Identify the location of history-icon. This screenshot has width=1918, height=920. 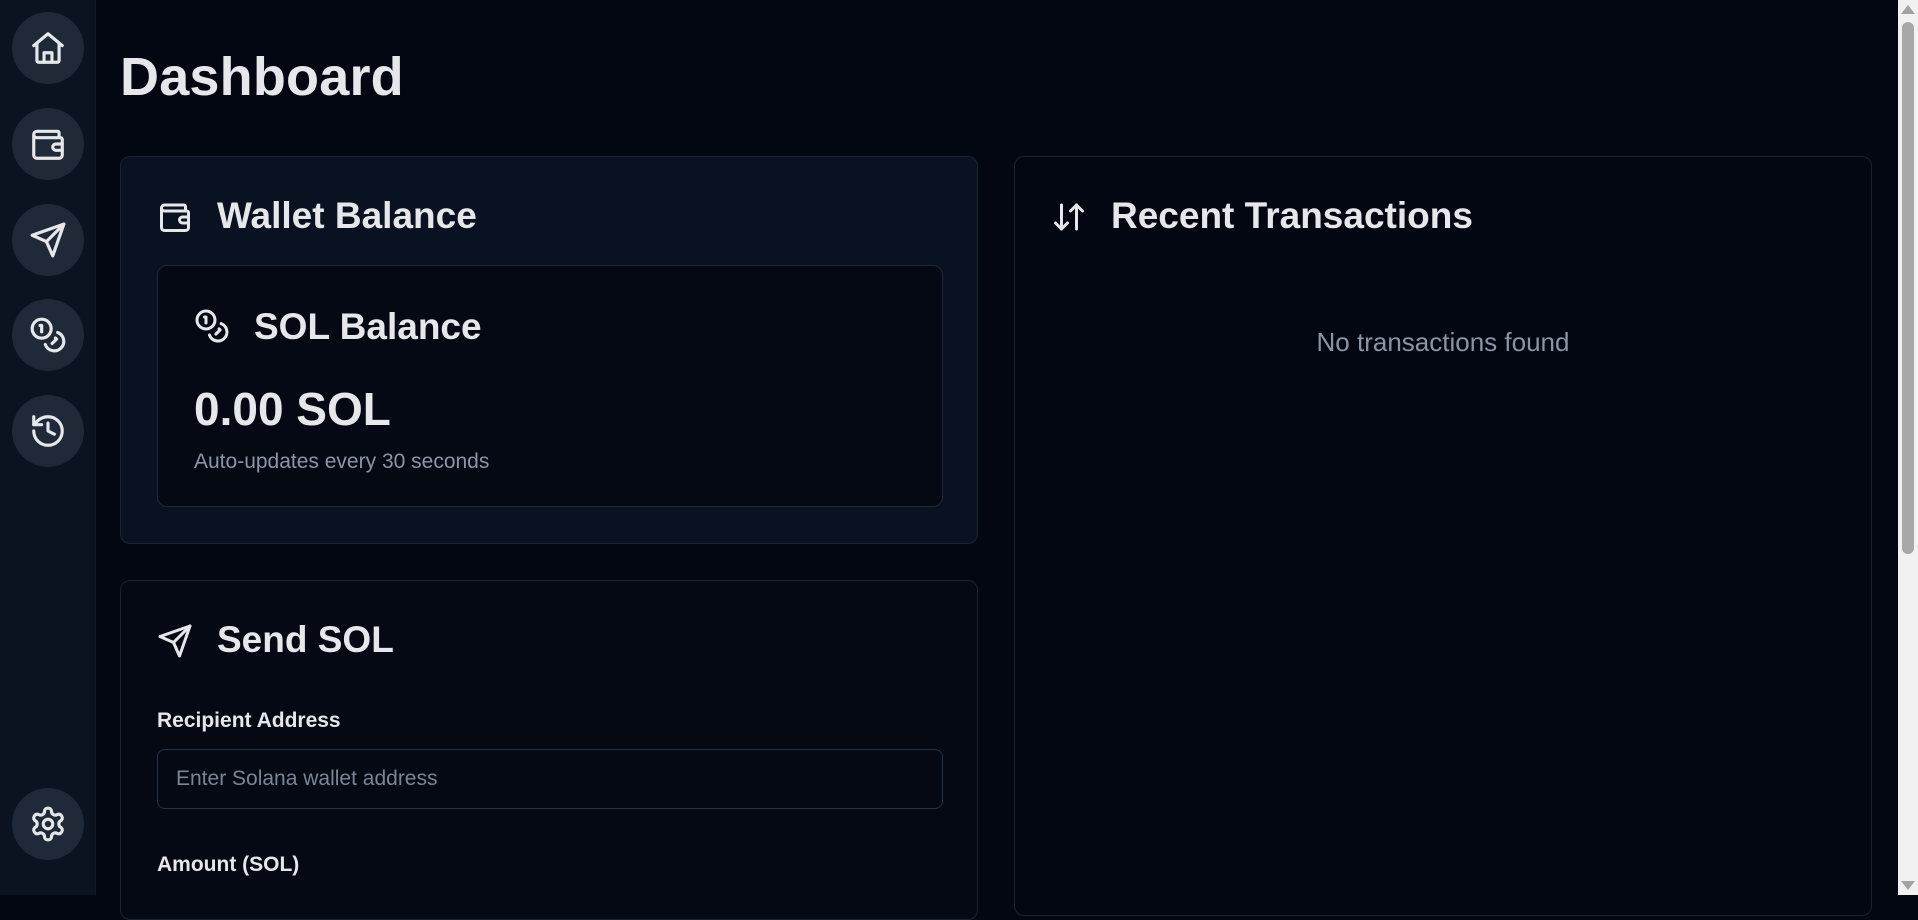
(48, 431).